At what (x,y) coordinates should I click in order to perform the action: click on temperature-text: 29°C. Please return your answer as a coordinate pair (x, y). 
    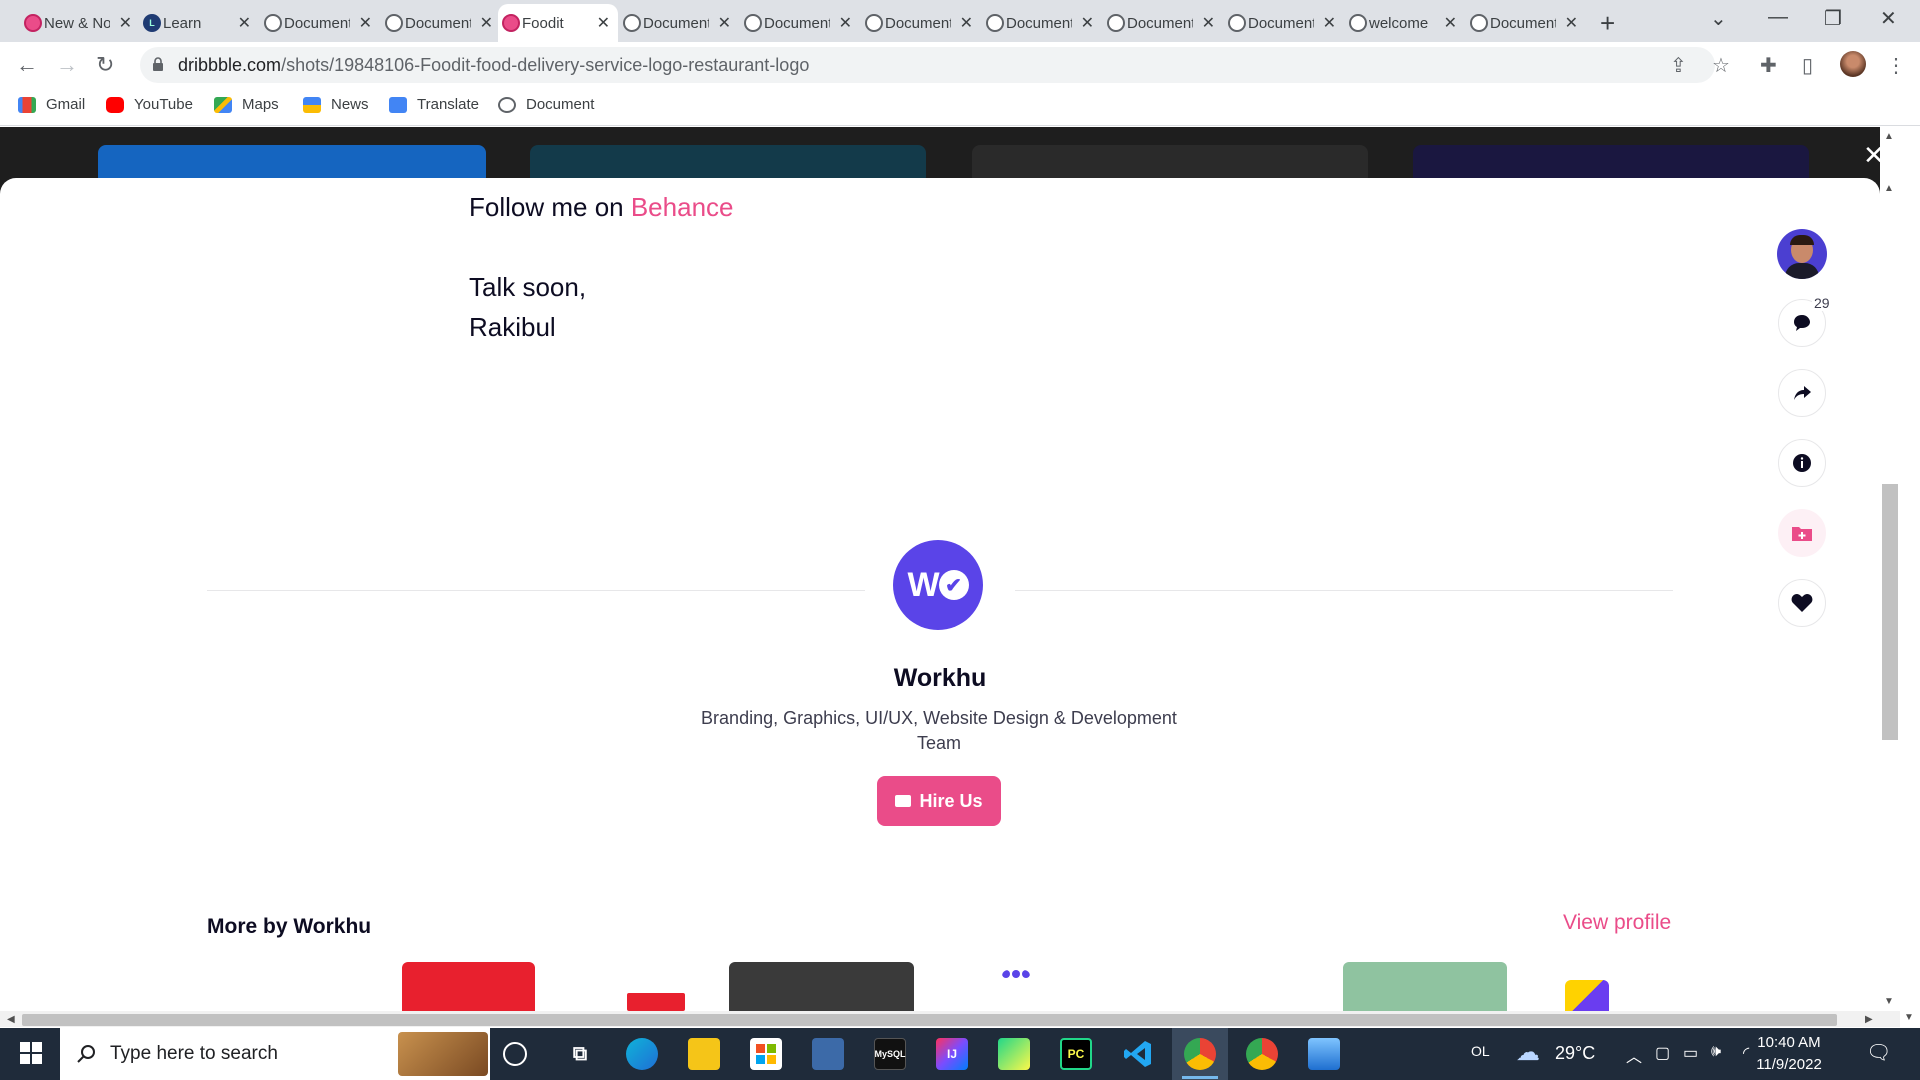
    Looking at the image, I should click on (1575, 1053).